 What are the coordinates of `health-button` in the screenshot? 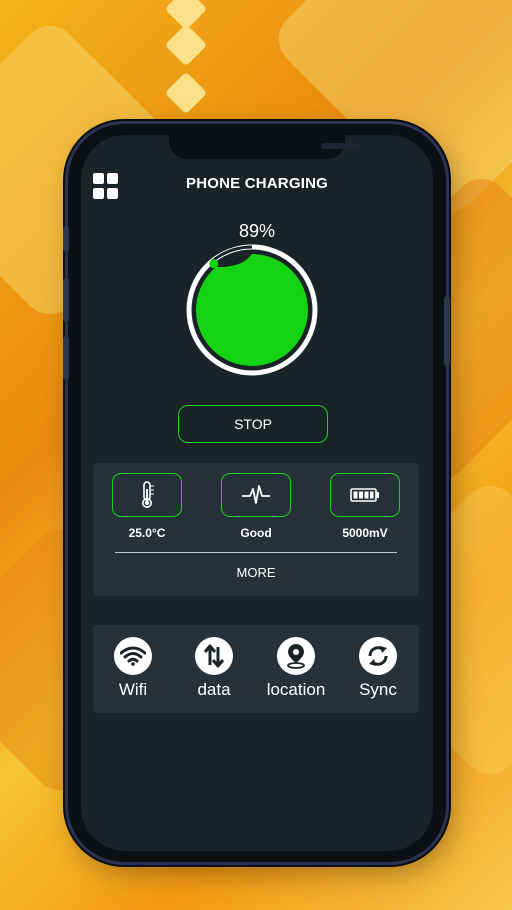 It's located at (256, 495).